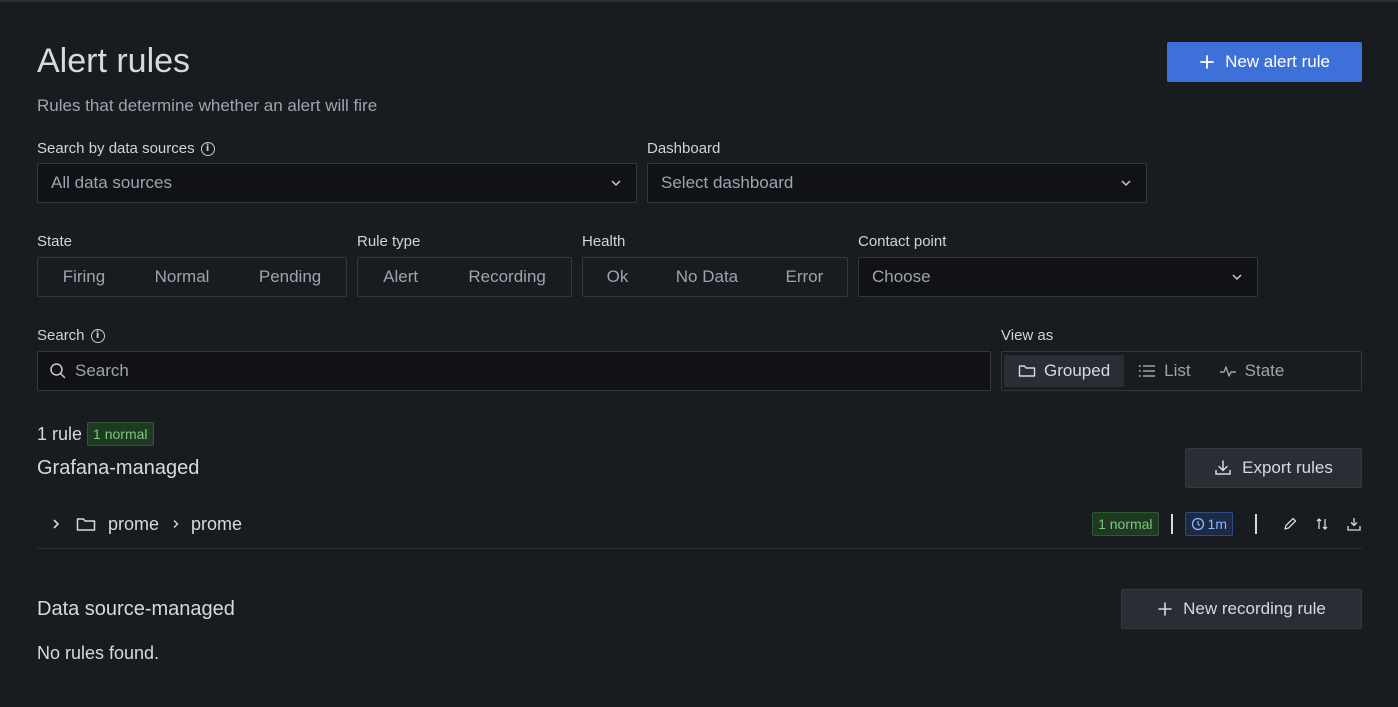 This screenshot has width=1398, height=707. I want to click on state-option-firing: Firing, so click(84, 277).